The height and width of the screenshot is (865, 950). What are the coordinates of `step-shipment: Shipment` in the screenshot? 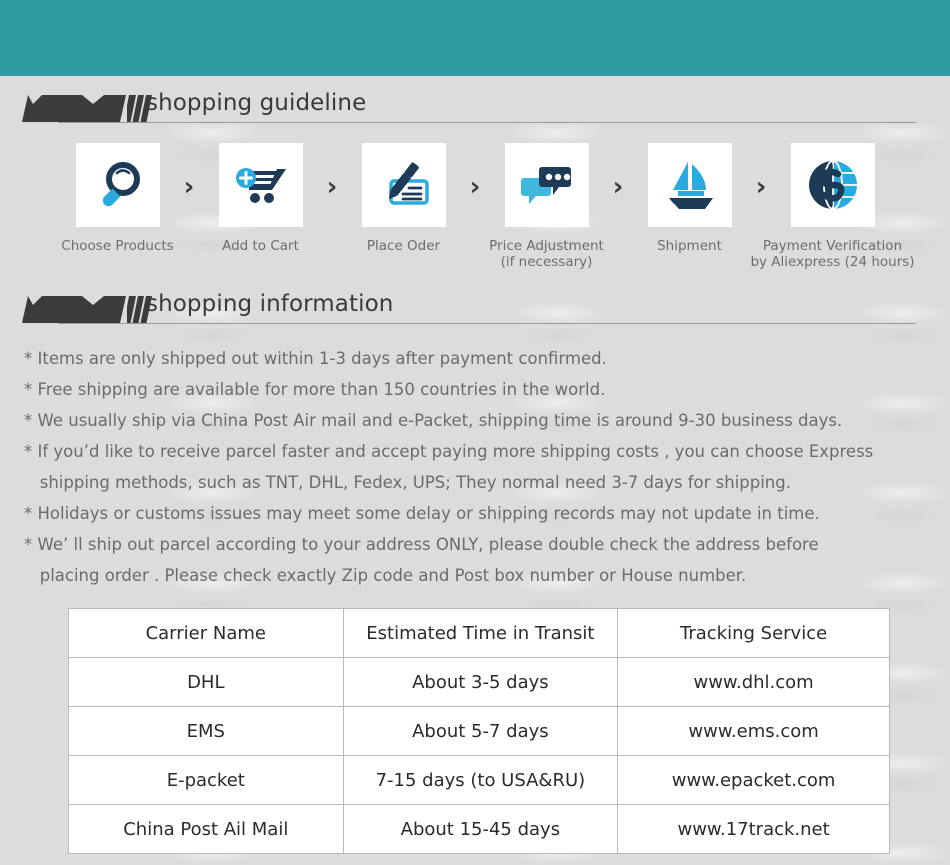 It's located at (689, 198).